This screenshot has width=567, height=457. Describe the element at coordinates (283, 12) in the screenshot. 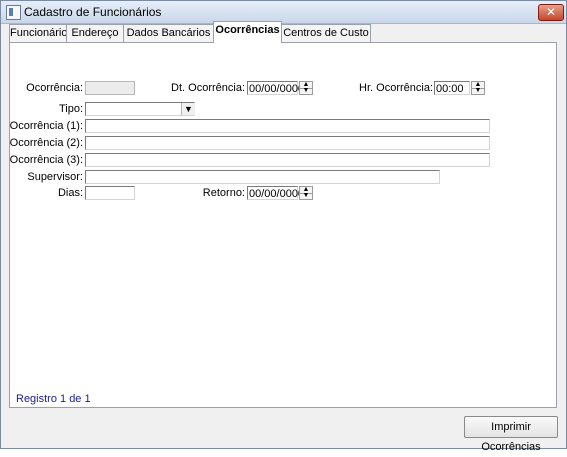

I see `title-bar: Cadastro de Funcionários ✕` at that location.